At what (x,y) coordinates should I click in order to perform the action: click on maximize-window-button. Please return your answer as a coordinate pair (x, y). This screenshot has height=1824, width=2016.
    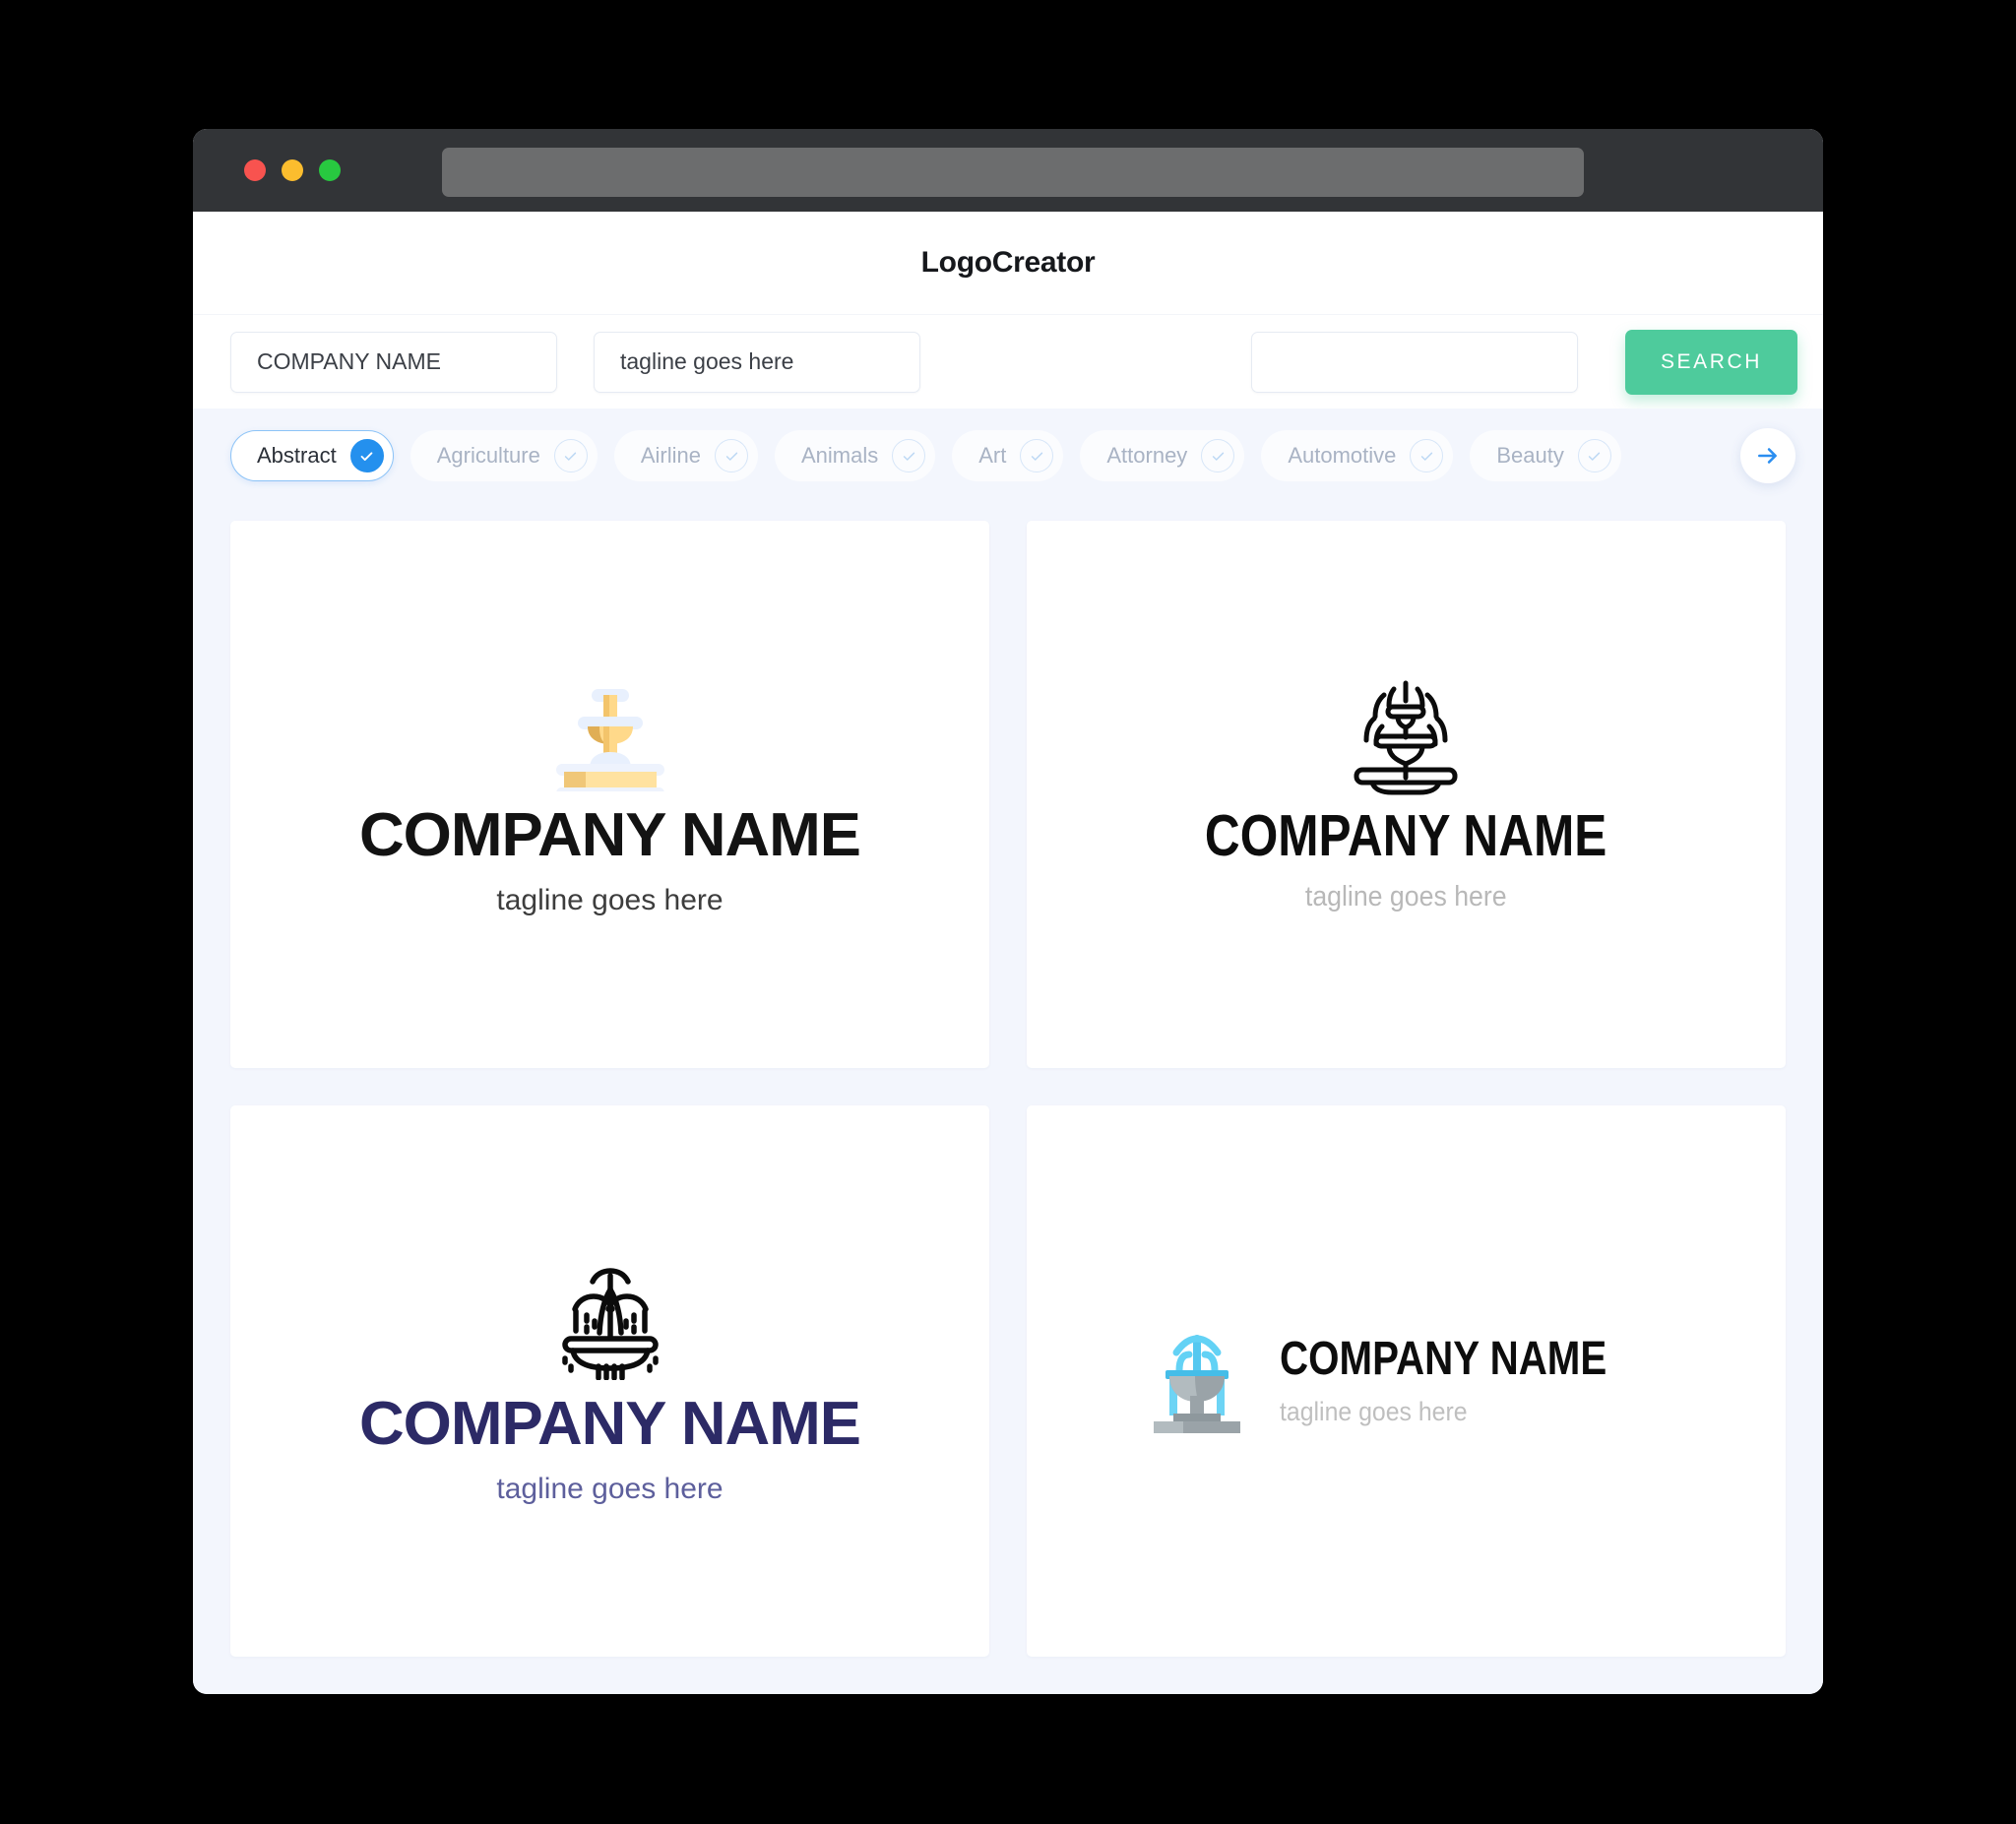
    Looking at the image, I should click on (330, 170).